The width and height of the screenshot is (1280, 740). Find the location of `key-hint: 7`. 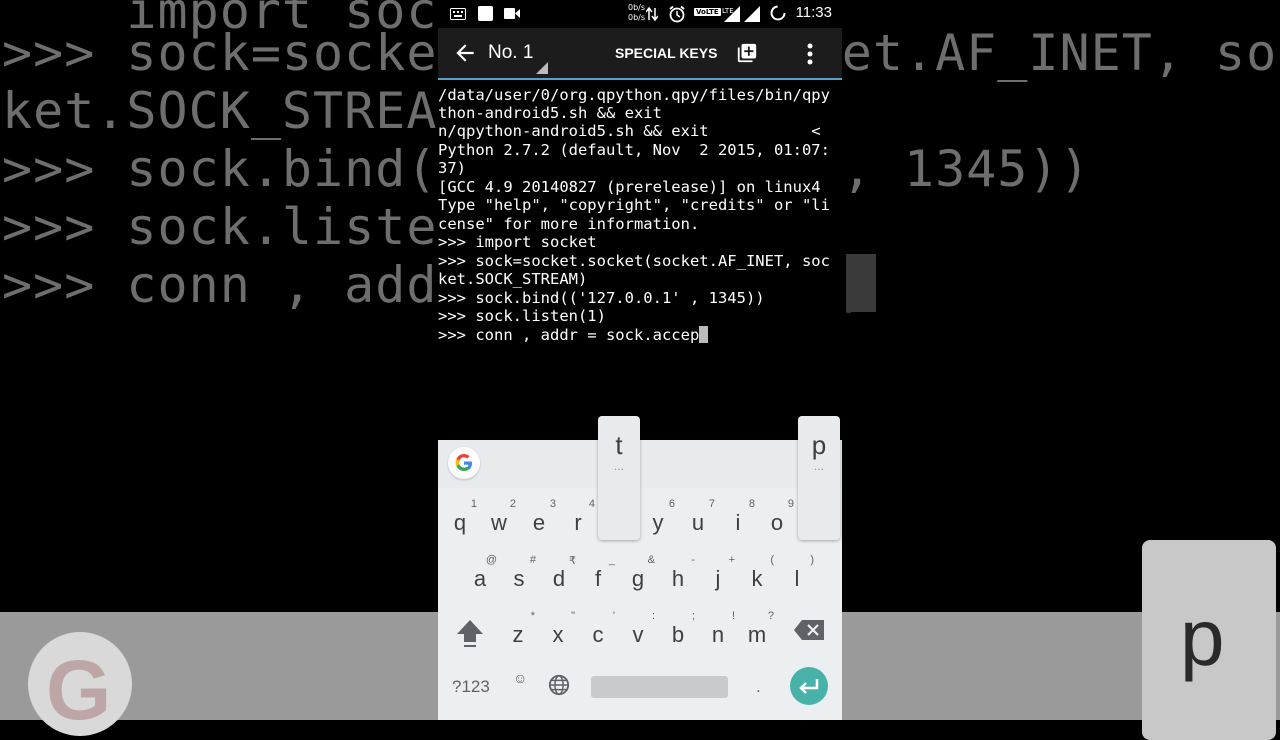

key-hint: 7 is located at coordinates (711, 504).